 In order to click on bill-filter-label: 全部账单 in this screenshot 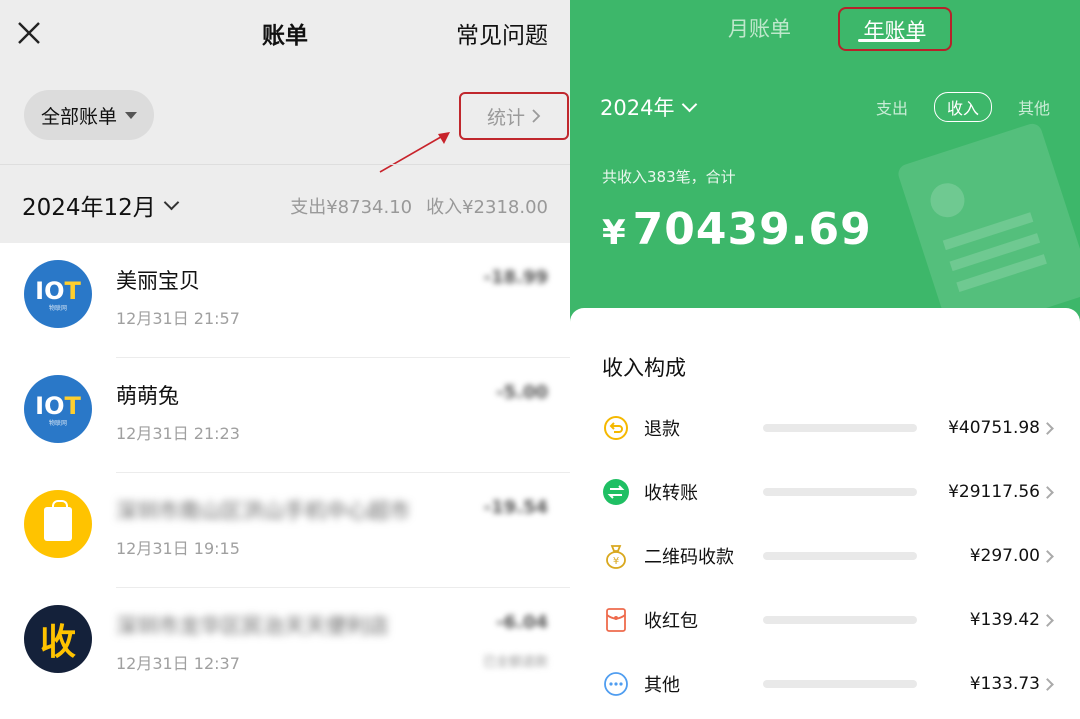, I will do `click(78, 116)`.